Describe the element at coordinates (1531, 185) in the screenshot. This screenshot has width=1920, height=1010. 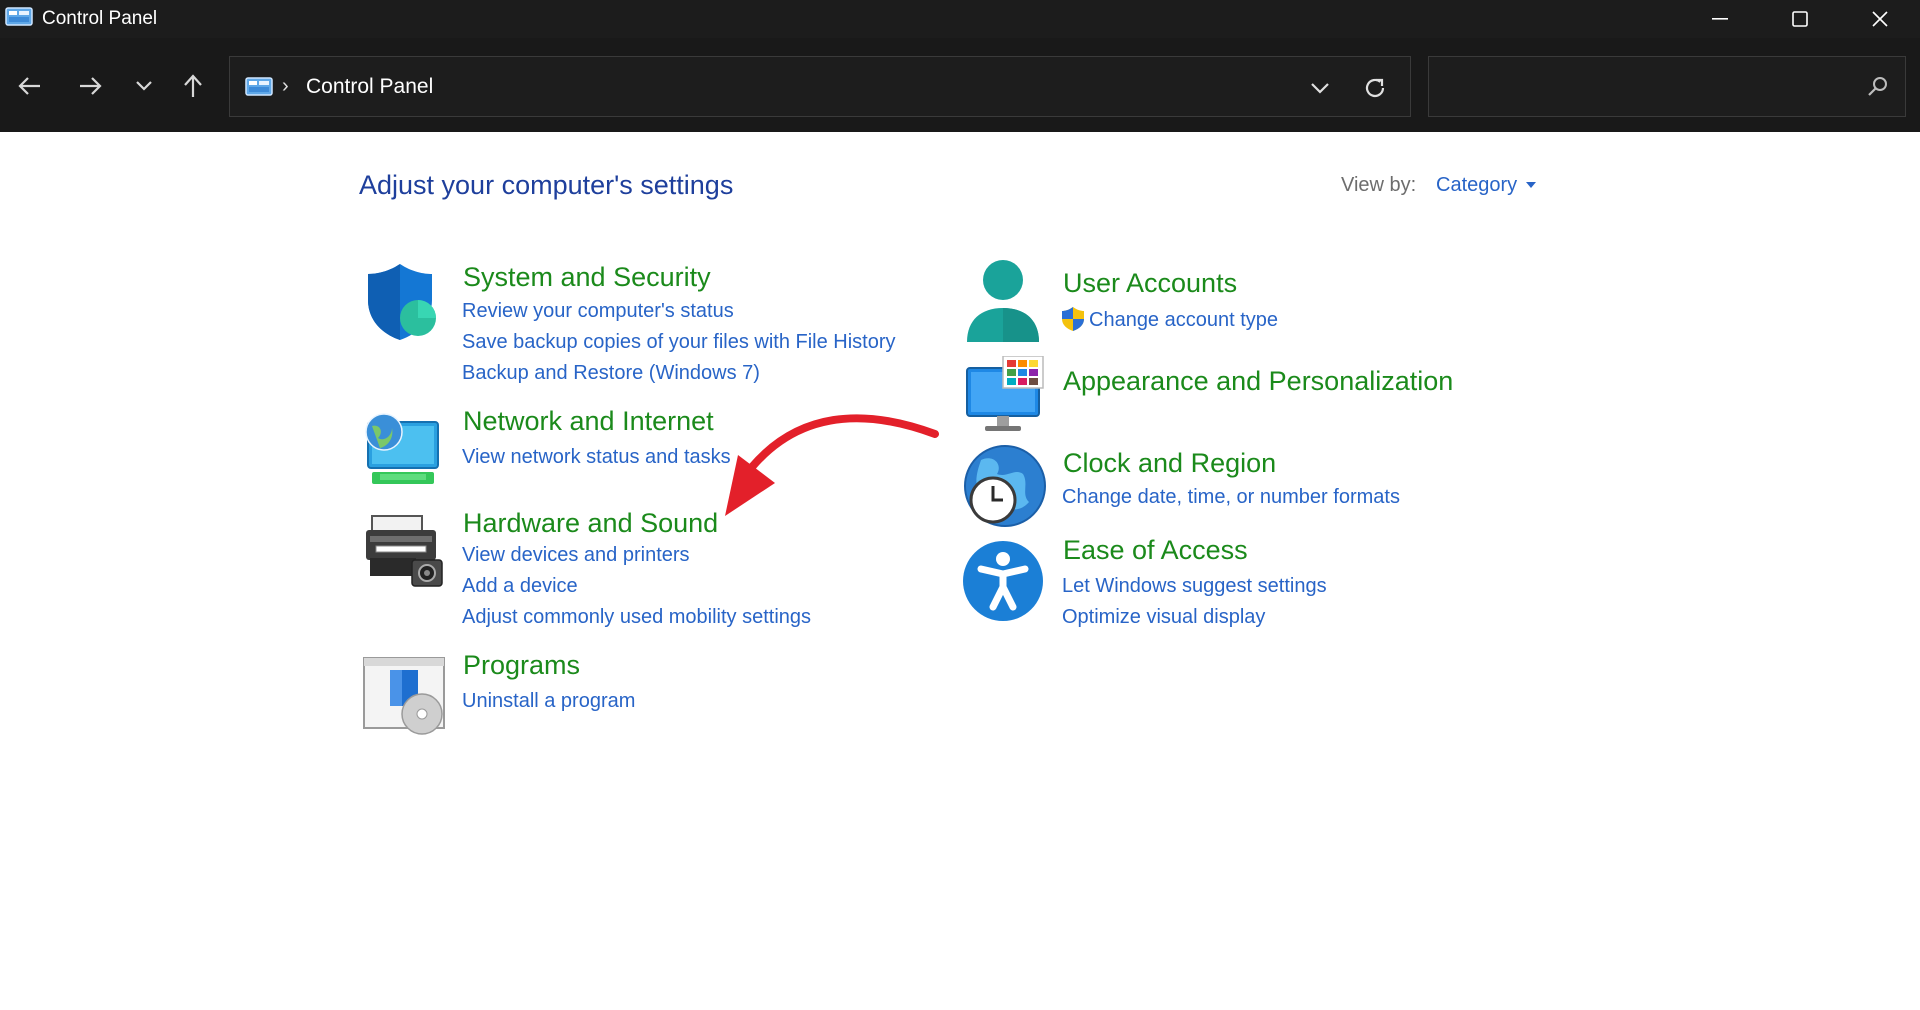
I see `caret-down-icon` at that location.